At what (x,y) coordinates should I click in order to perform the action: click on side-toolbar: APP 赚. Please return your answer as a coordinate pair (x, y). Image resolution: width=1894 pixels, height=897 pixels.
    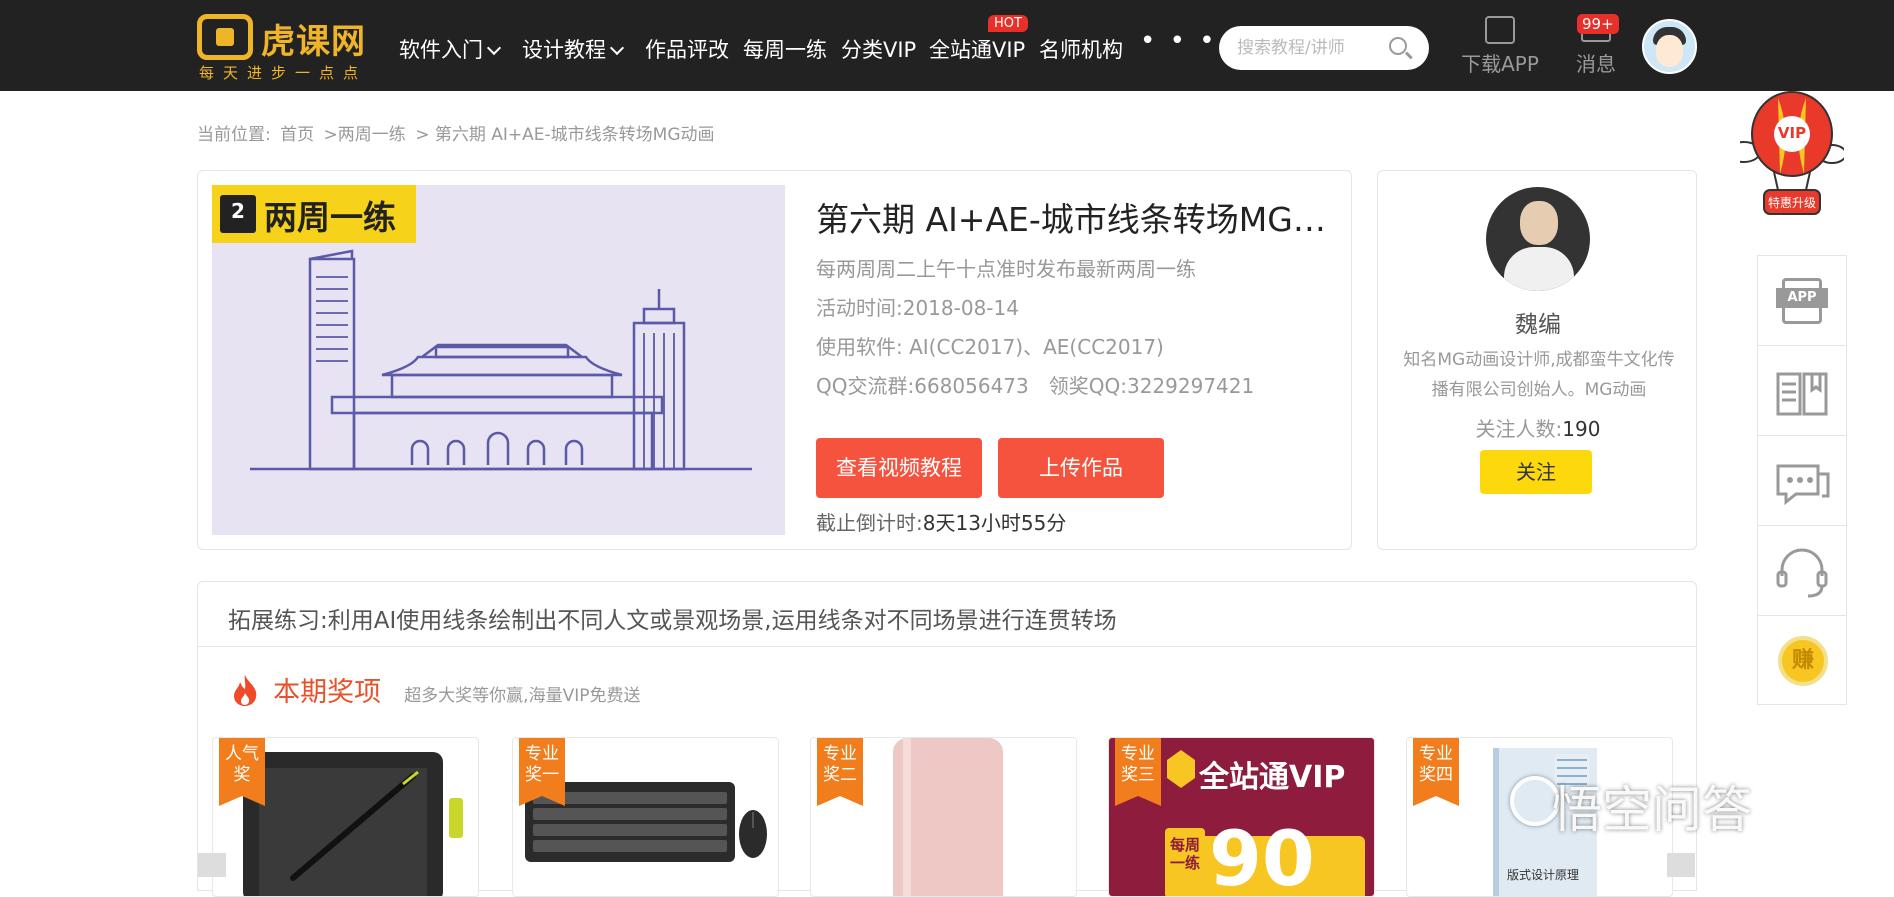
    Looking at the image, I should click on (1802, 480).